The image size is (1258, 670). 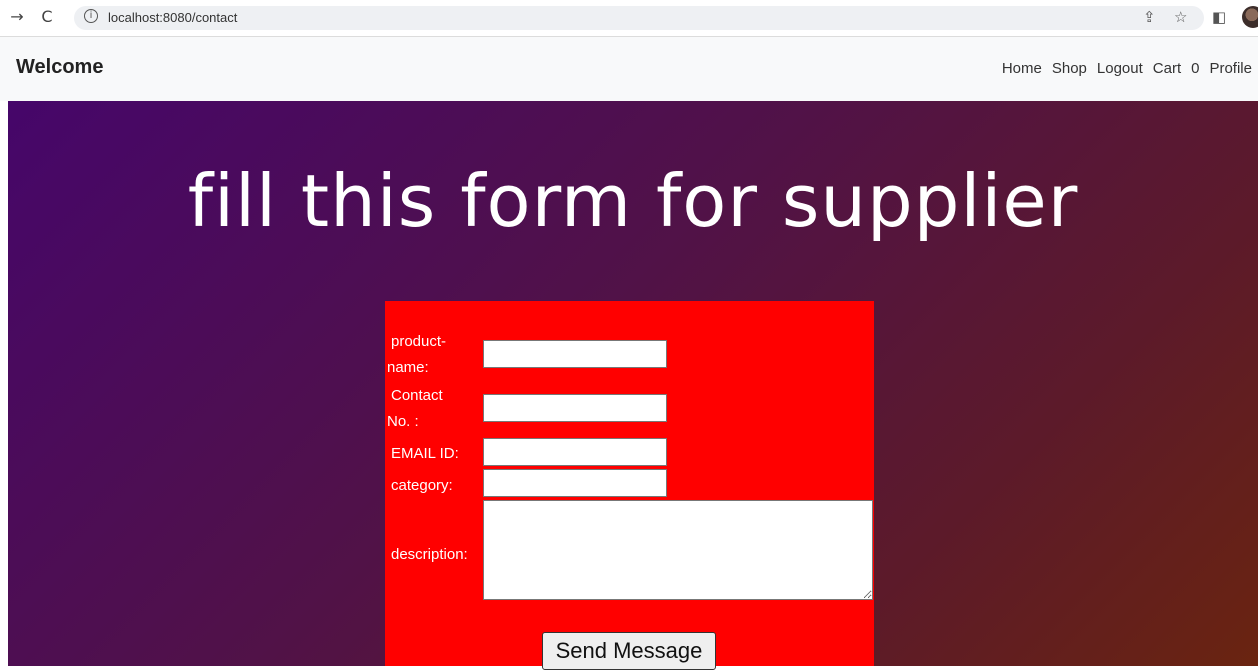 I want to click on send-message-button: Send Message, so click(x=629, y=651).